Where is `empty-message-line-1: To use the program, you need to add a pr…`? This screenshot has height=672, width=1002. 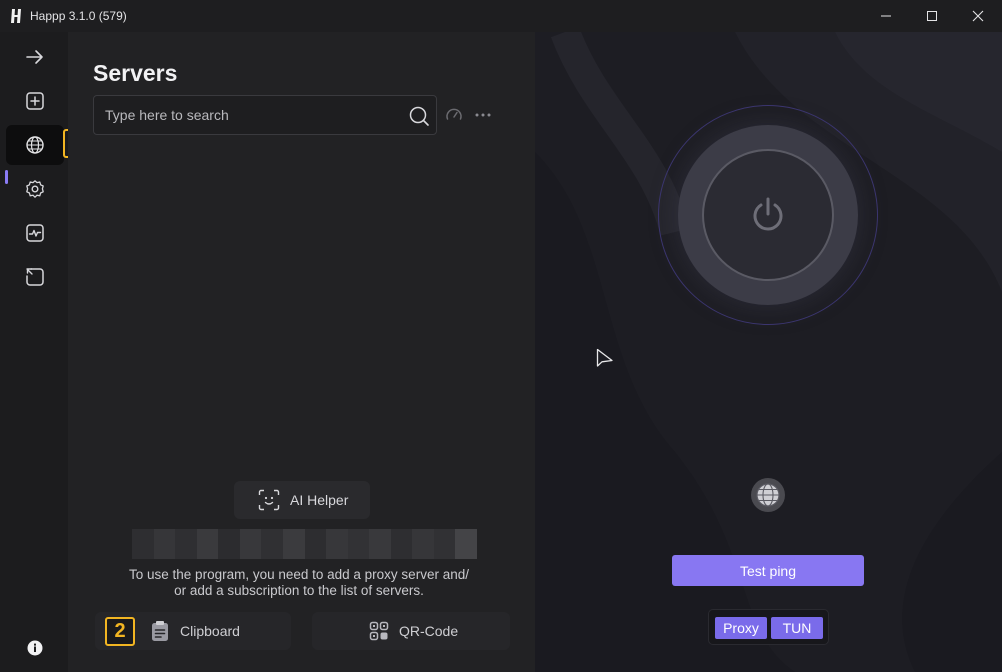
empty-message-line-1: To use the program, you need to add a pr… is located at coordinates (299, 574).